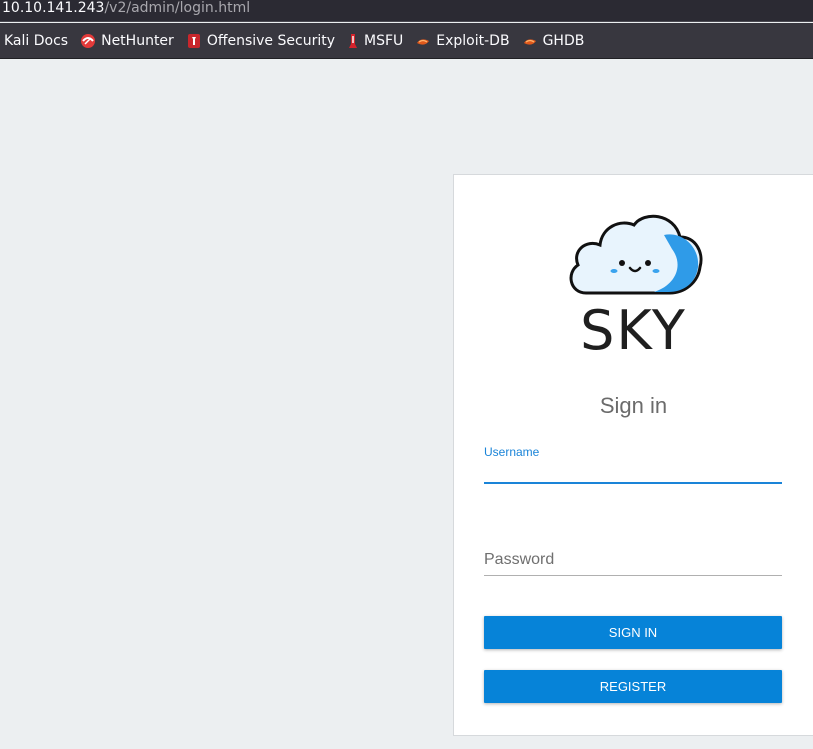 The width and height of the screenshot is (813, 749). Describe the element at coordinates (406, 11) in the screenshot. I see `address-bar: 10.10.141.243/v2/admin/login.html` at that location.